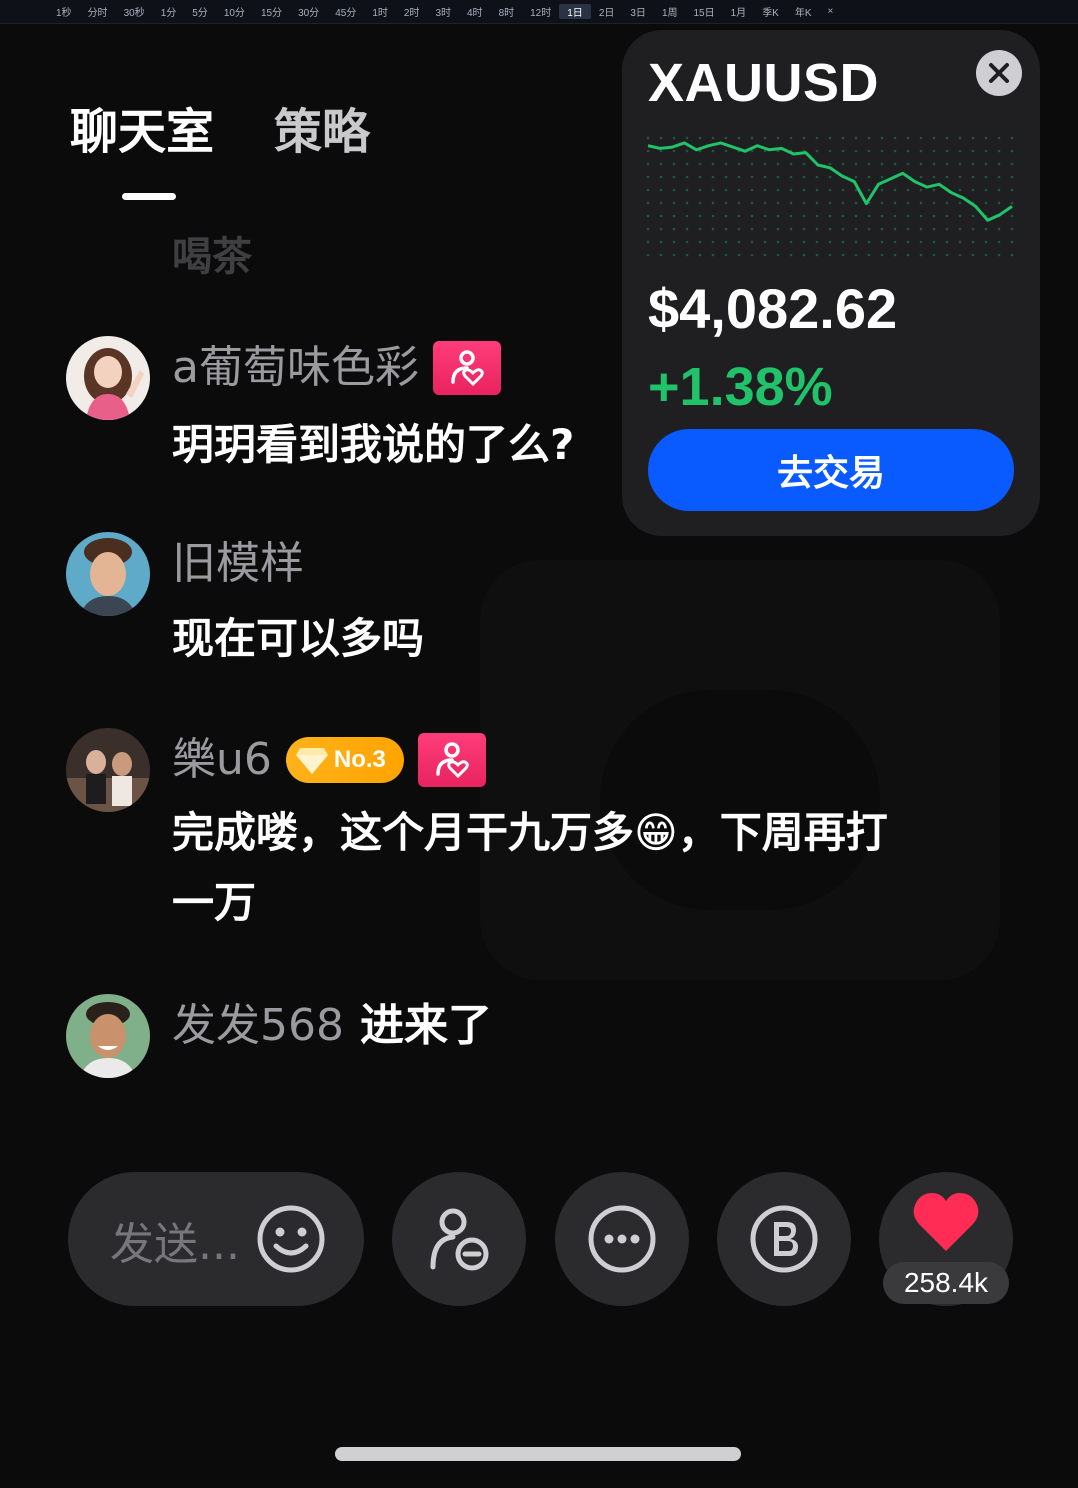 The height and width of the screenshot is (1488, 1078). I want to click on username: 旧模样, so click(238, 564).